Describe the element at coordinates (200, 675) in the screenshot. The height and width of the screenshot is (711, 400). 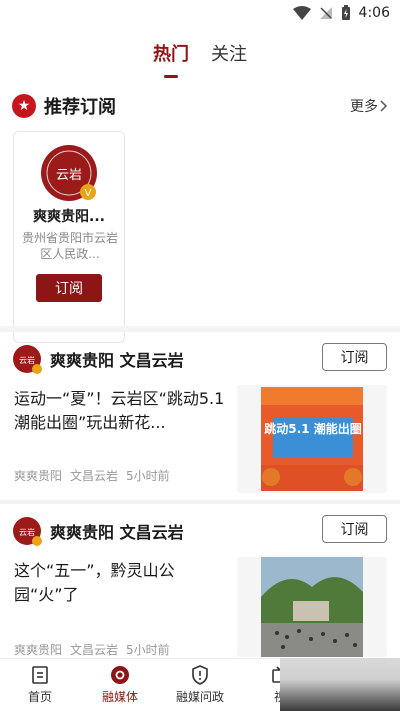
I see `shield-icon` at that location.